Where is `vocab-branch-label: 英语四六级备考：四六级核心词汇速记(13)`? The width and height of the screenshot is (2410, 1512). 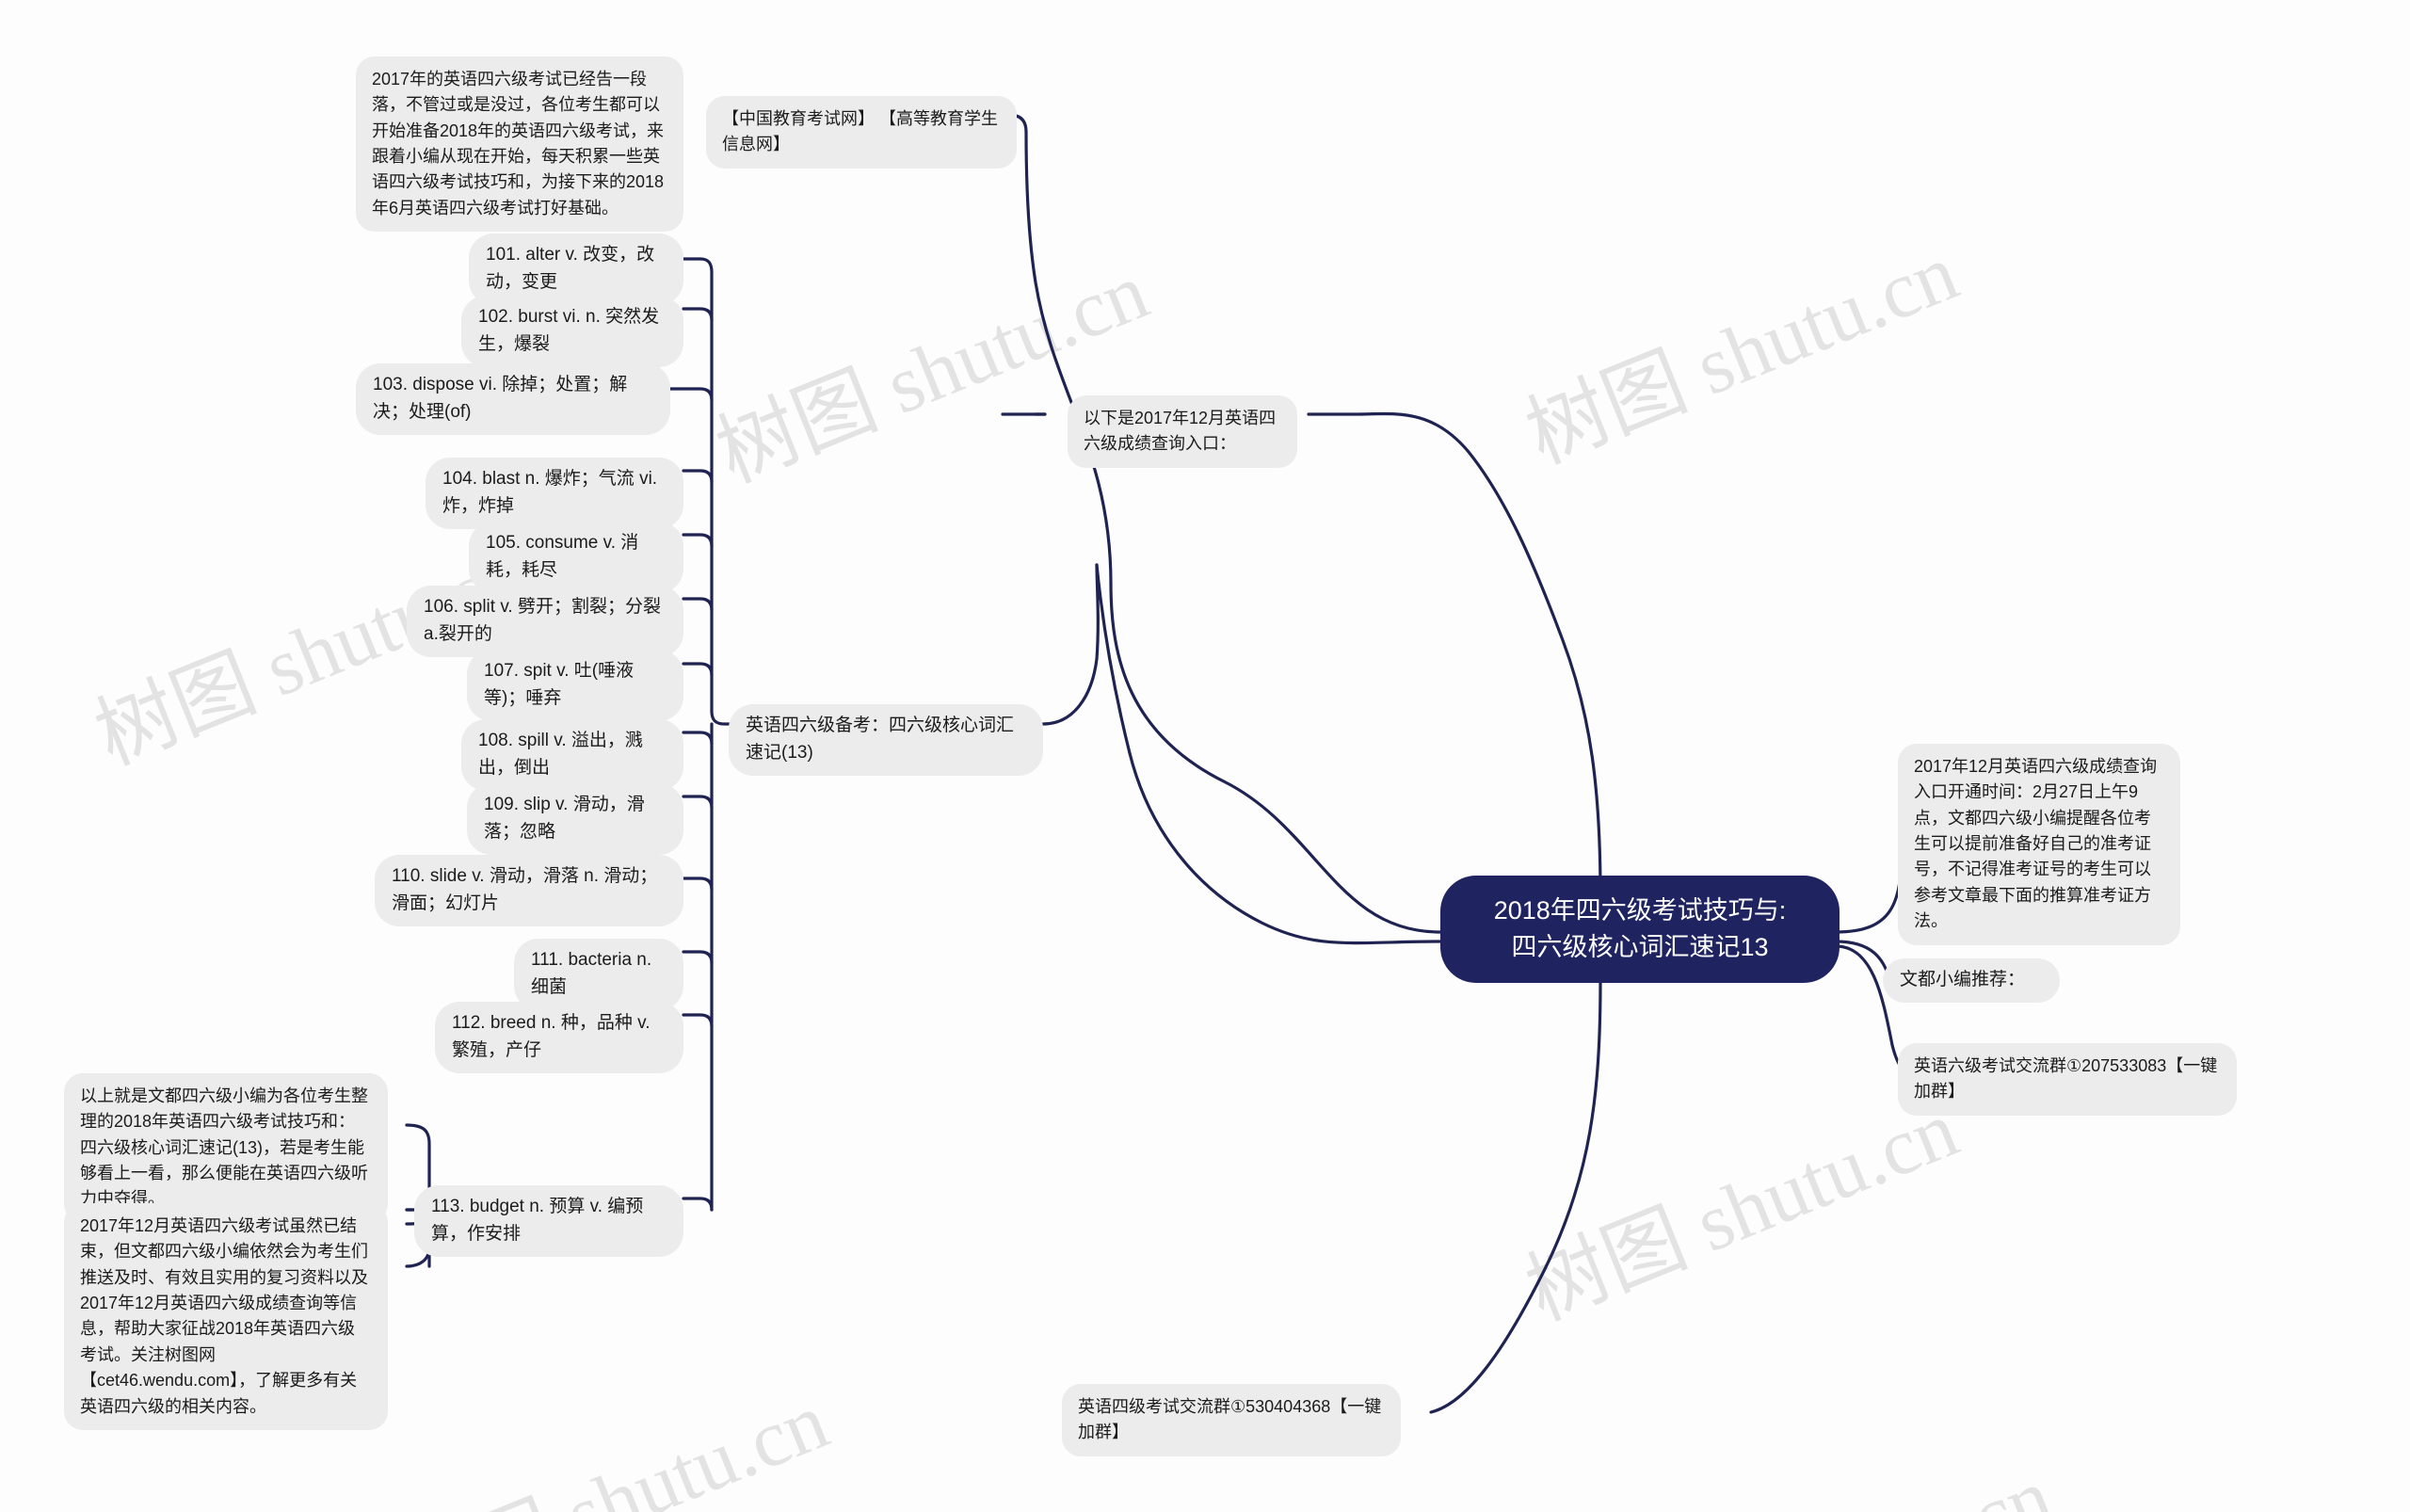 vocab-branch-label: 英语四六级备考：四六级核心词汇速记(13) is located at coordinates (886, 740).